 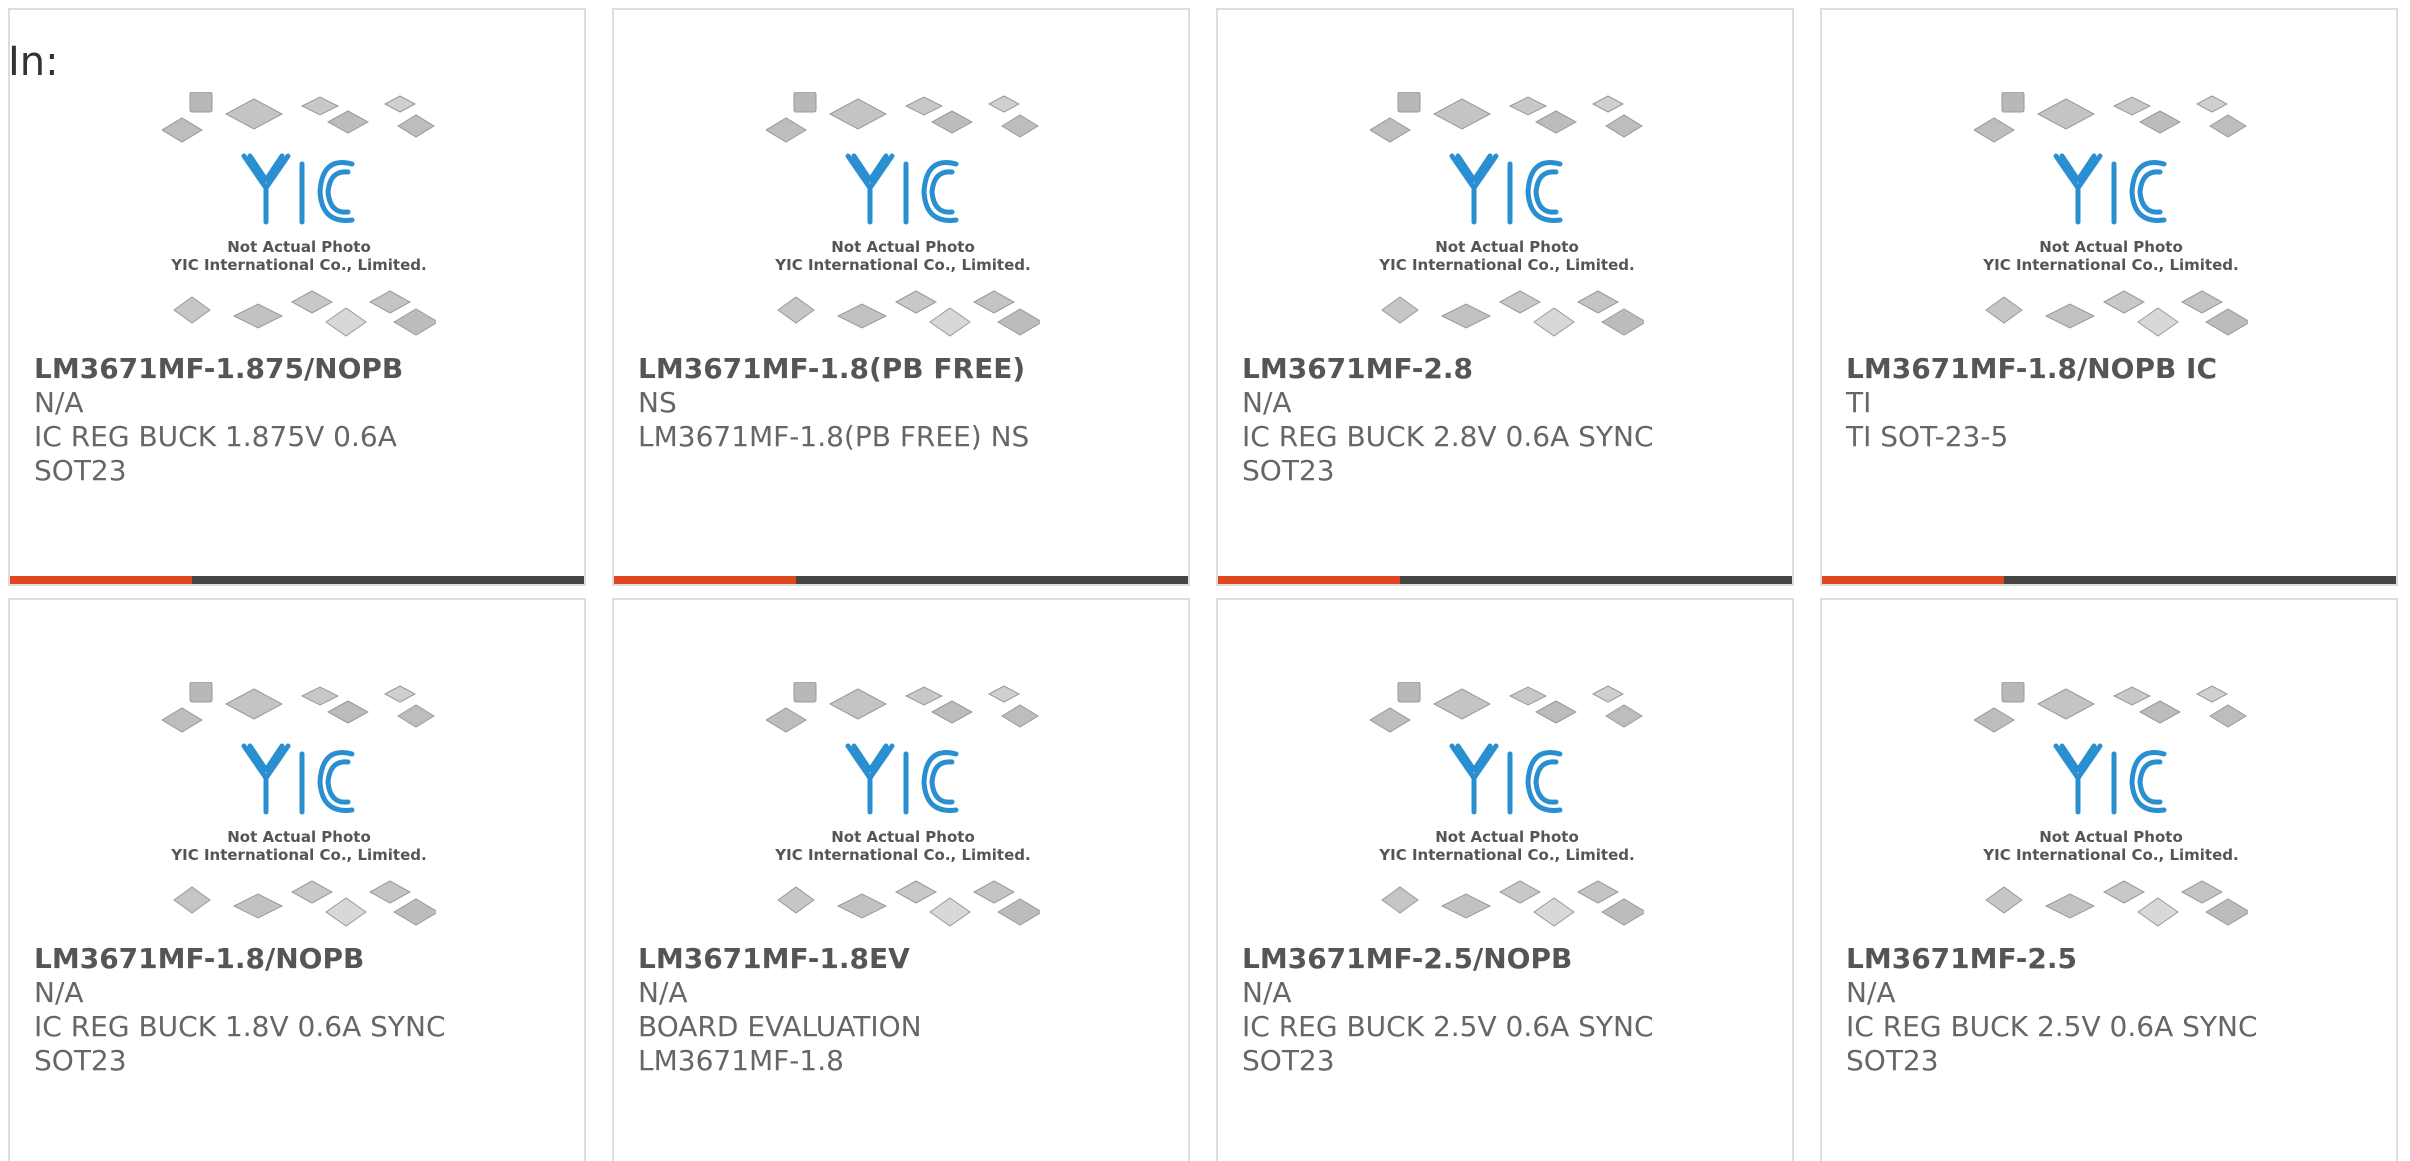 I want to click on description: LM3671MF-1.8(PB FREE) NS, so click(x=834, y=436).